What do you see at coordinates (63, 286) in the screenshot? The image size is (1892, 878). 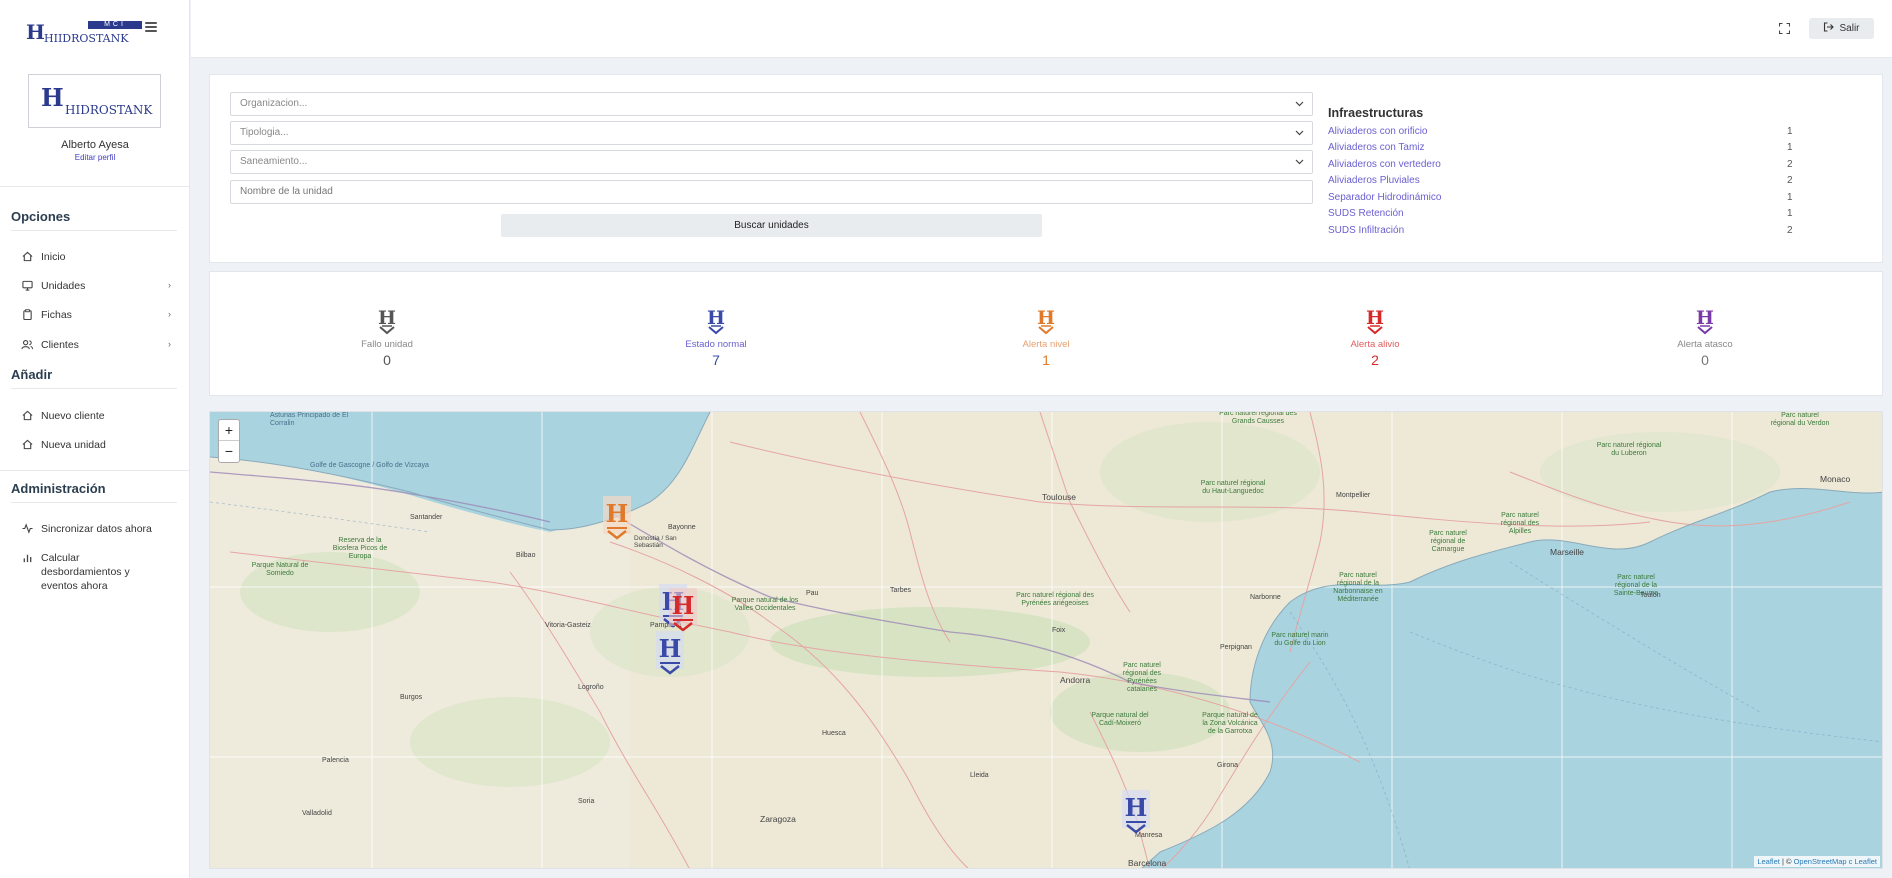 I see `sidebar-item-label: Unidades` at bounding box center [63, 286].